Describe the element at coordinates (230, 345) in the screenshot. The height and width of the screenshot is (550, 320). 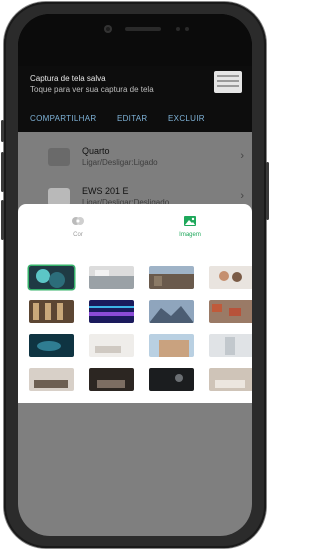
I see `wallpaper-thumb-bathroom` at that location.